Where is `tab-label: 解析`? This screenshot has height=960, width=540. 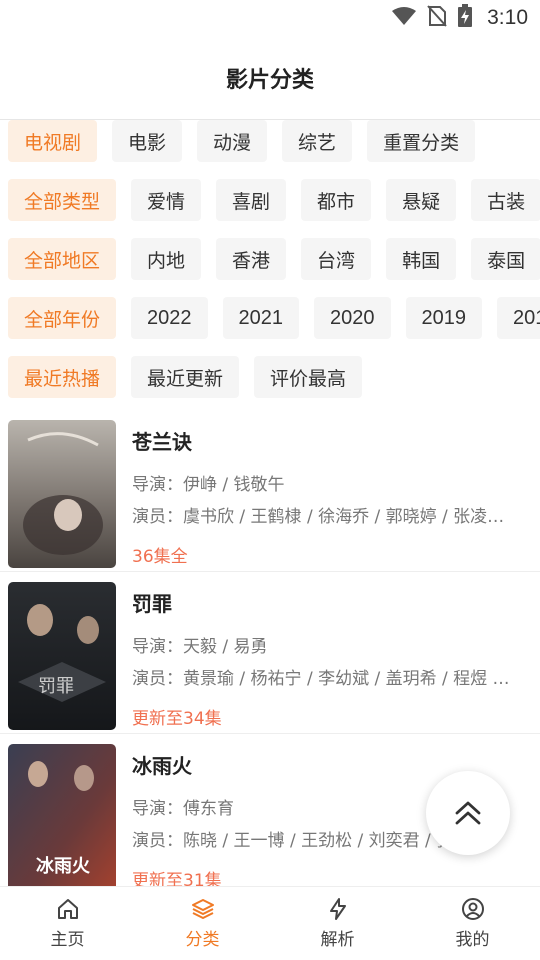 tab-label: 解析 is located at coordinates (337, 940).